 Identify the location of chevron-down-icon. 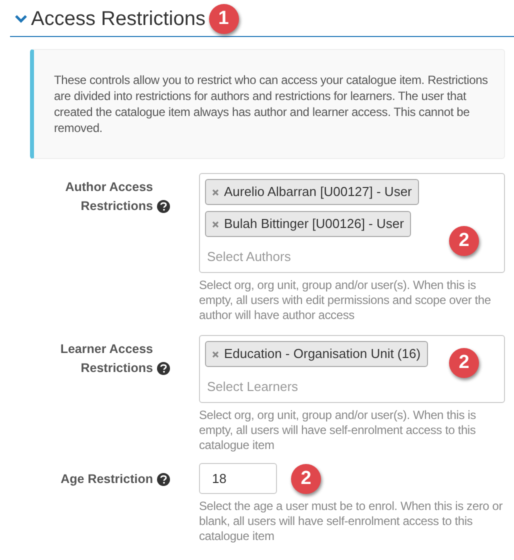
(21, 19).